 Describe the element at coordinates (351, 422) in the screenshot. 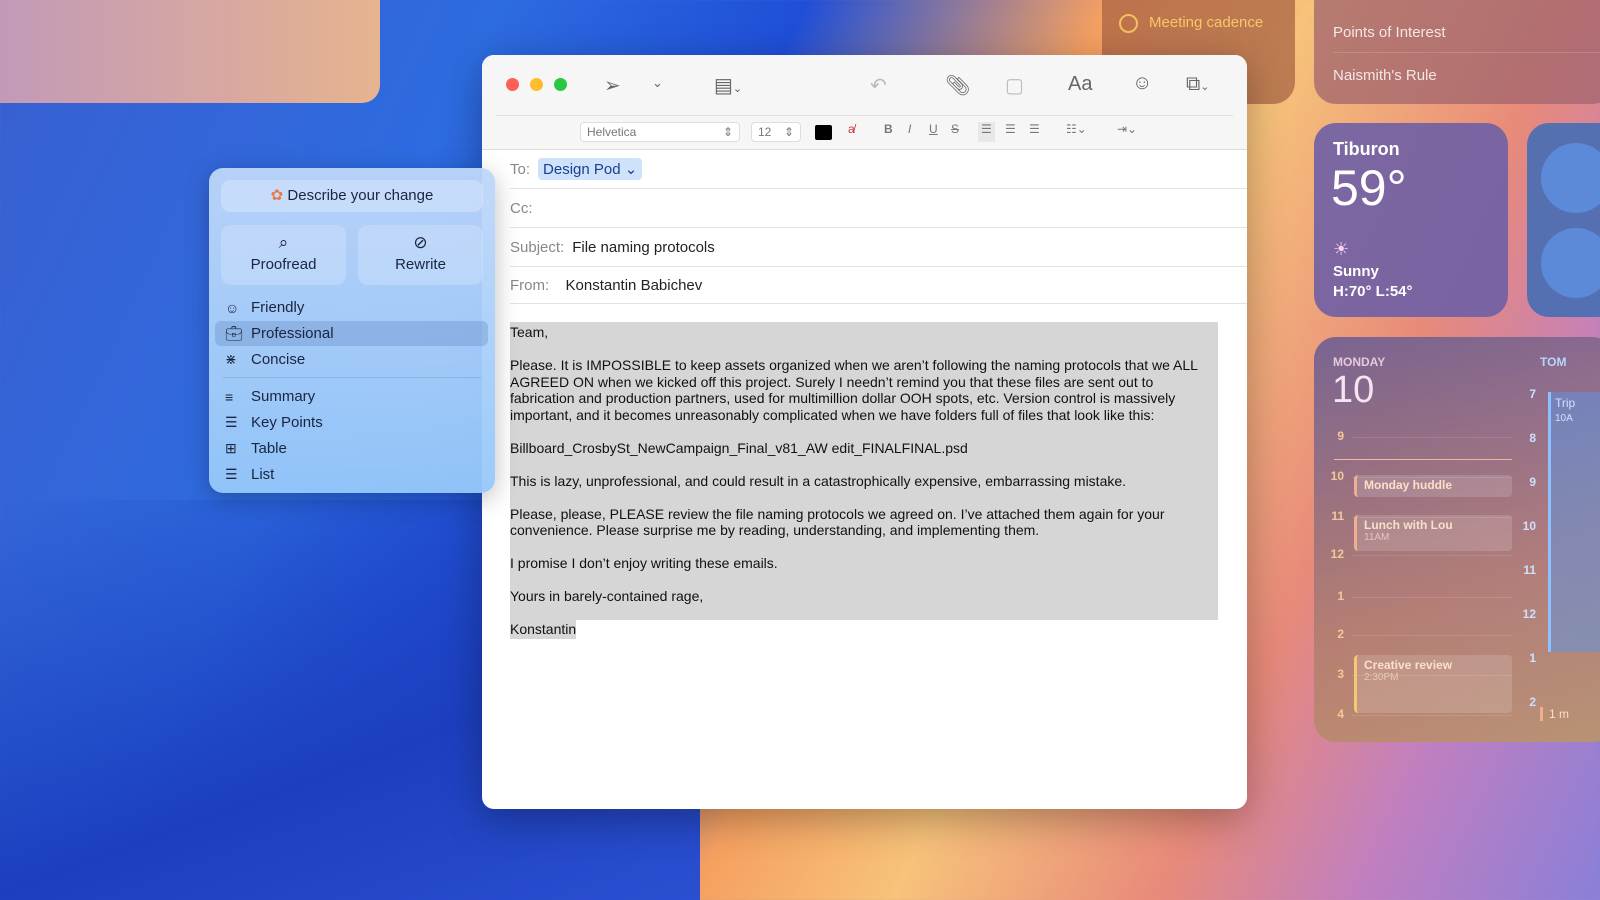

I see `format-key-points: ☰ Key Points` at that location.